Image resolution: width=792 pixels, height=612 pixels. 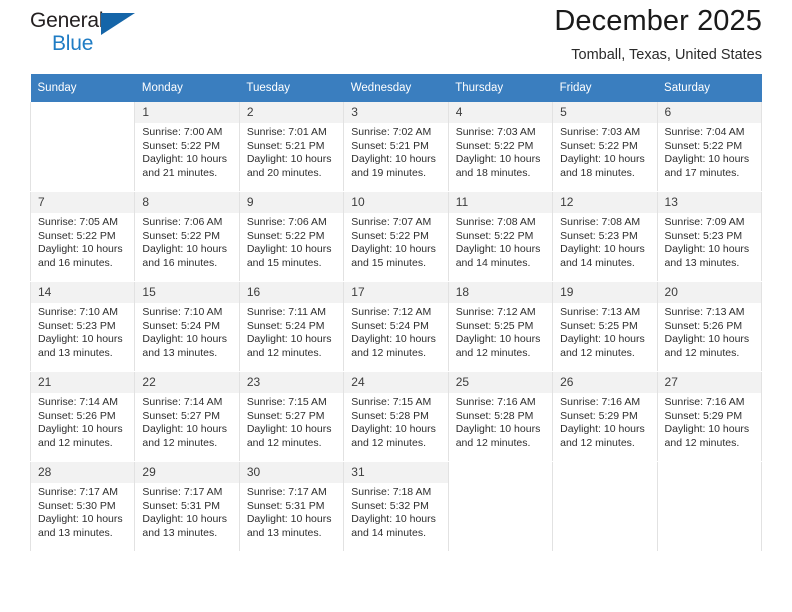 I want to click on day-number: 12, so click(x=605, y=202).